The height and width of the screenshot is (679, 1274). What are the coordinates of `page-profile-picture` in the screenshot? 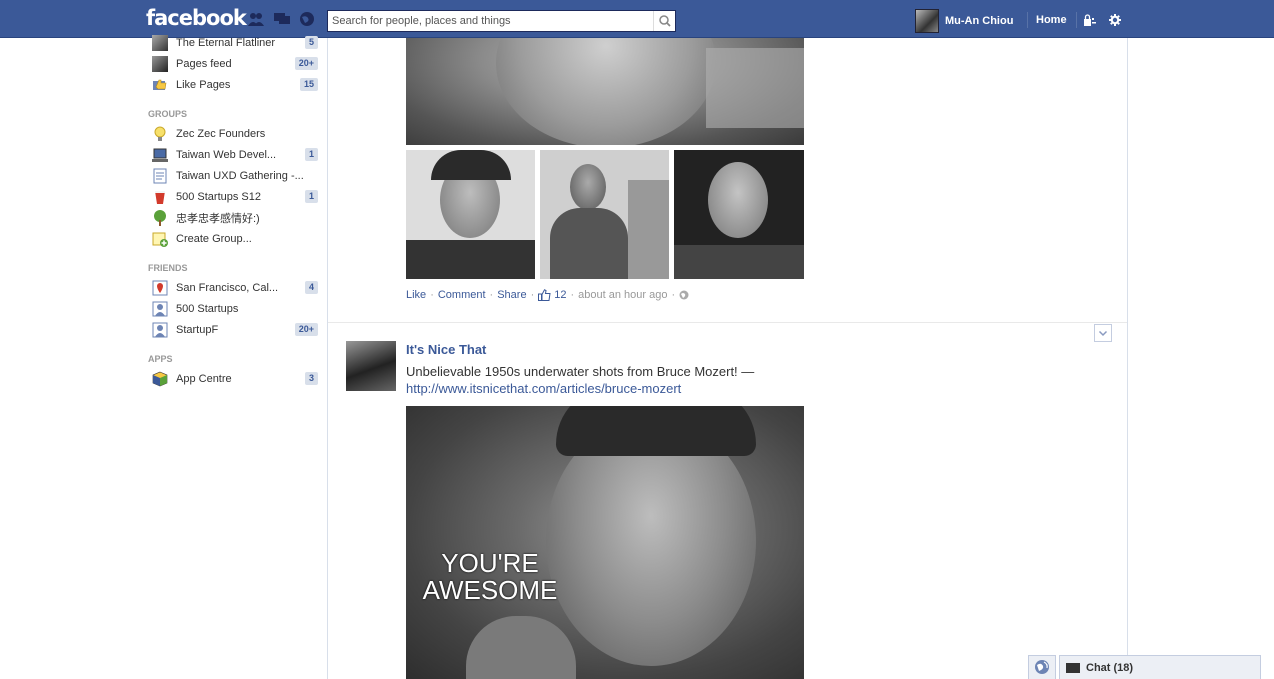 It's located at (371, 366).